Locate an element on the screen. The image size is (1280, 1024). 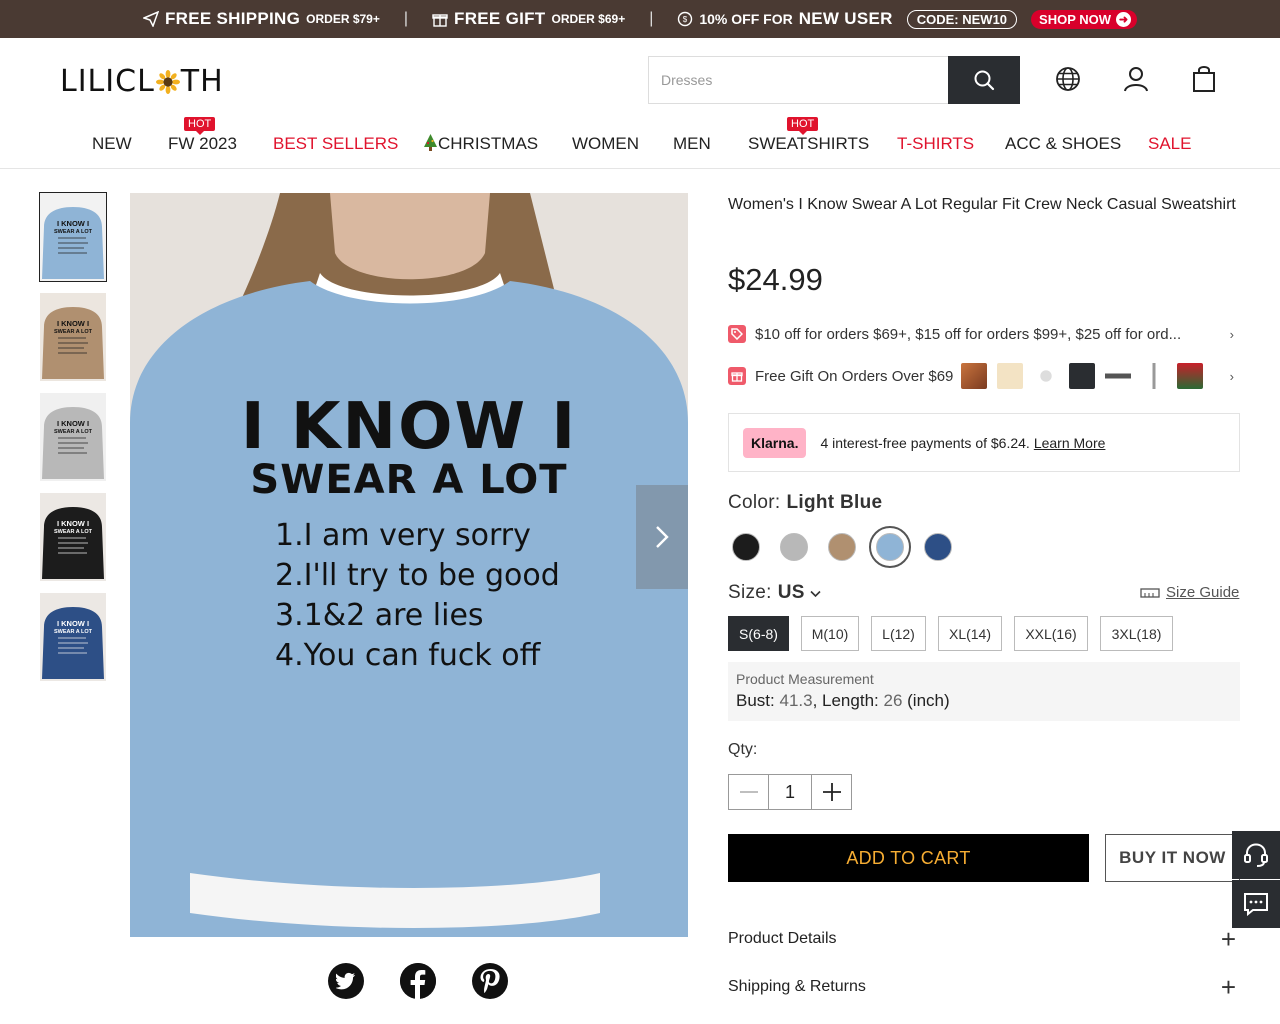
pinterest-share-button is located at coordinates (490, 981).